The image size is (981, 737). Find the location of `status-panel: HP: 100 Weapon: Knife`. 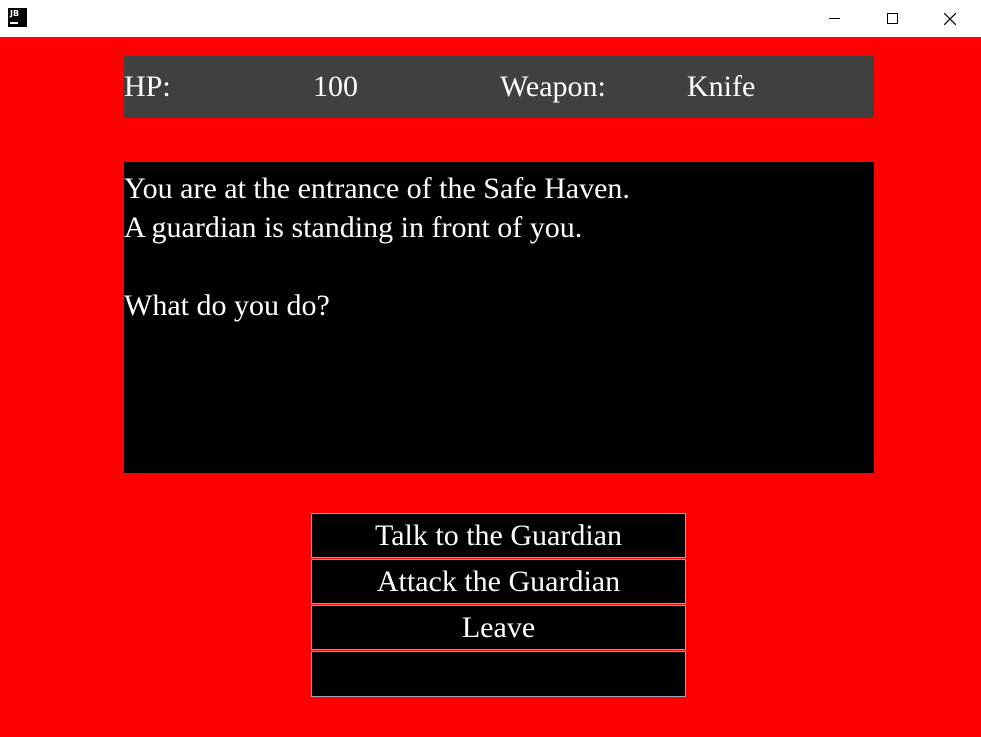

status-panel: HP: 100 Weapon: Knife is located at coordinates (499, 87).